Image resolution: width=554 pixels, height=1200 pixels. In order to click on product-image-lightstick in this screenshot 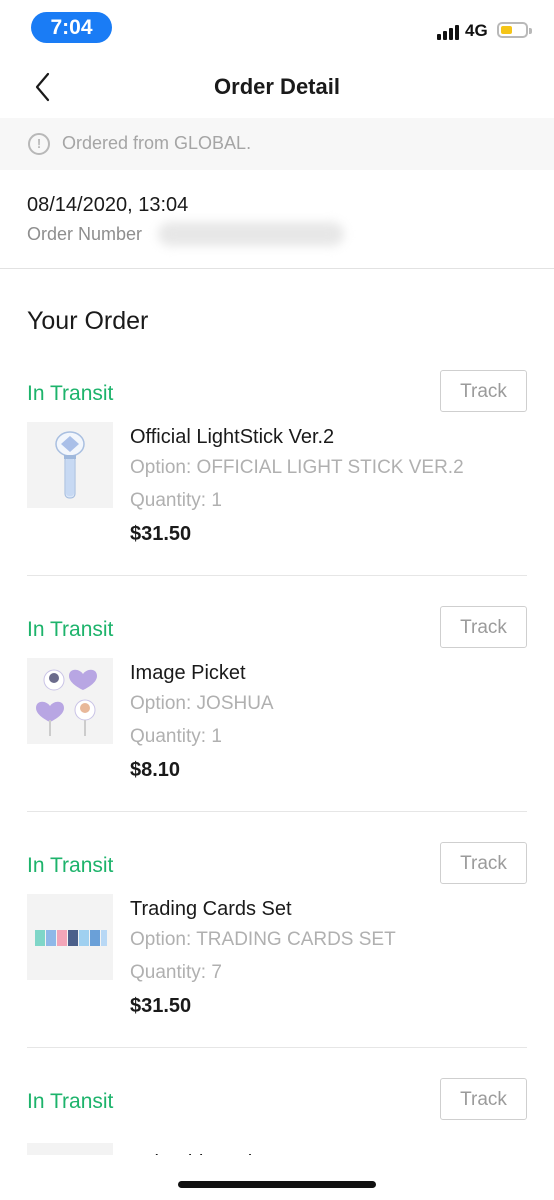, I will do `click(70, 465)`.